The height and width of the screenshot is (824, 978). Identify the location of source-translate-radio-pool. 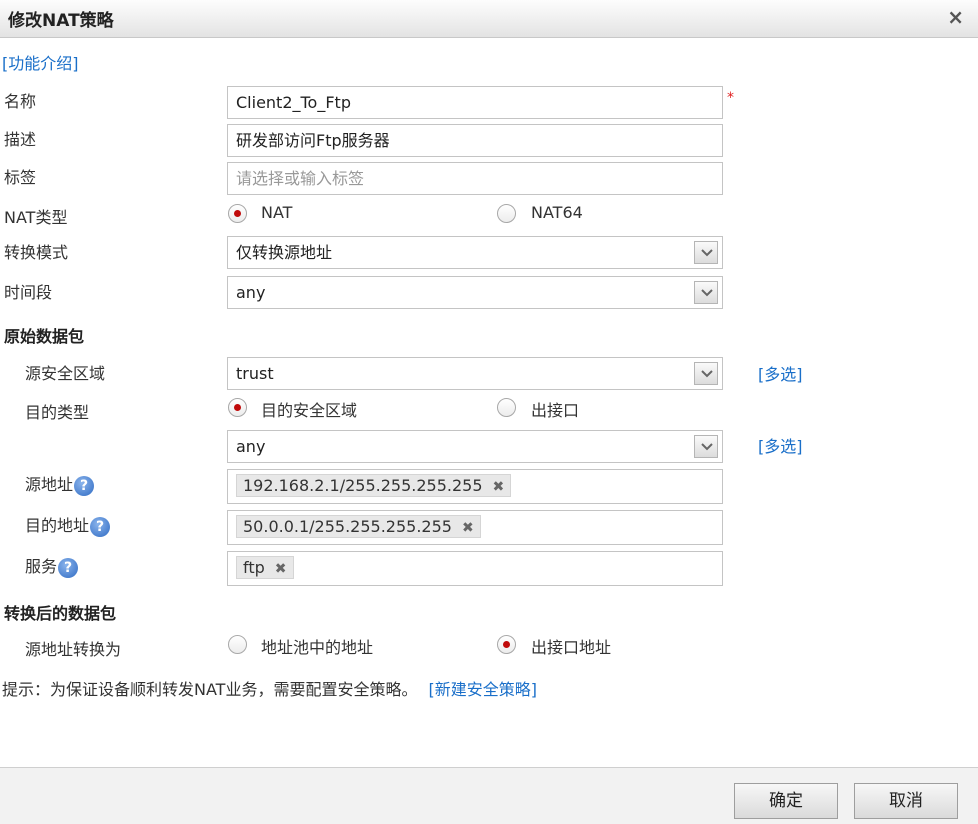
(237, 644).